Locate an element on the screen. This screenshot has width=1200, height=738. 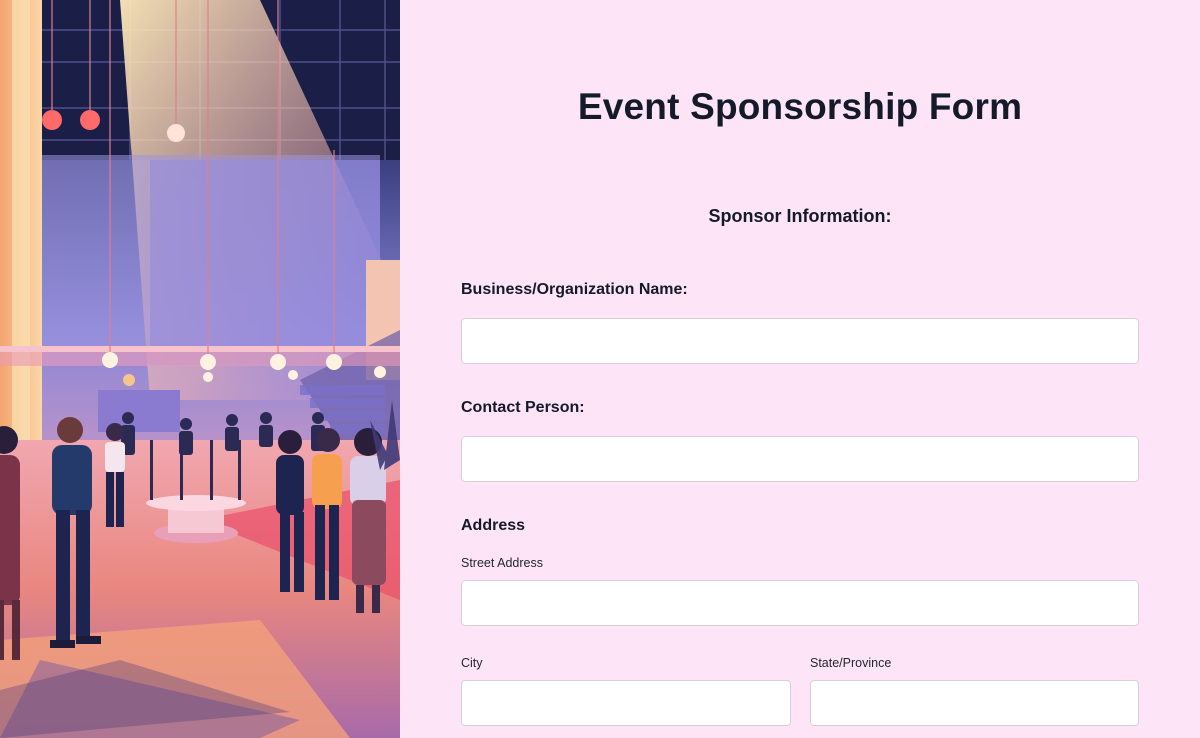
street-address-input is located at coordinates (800, 603).